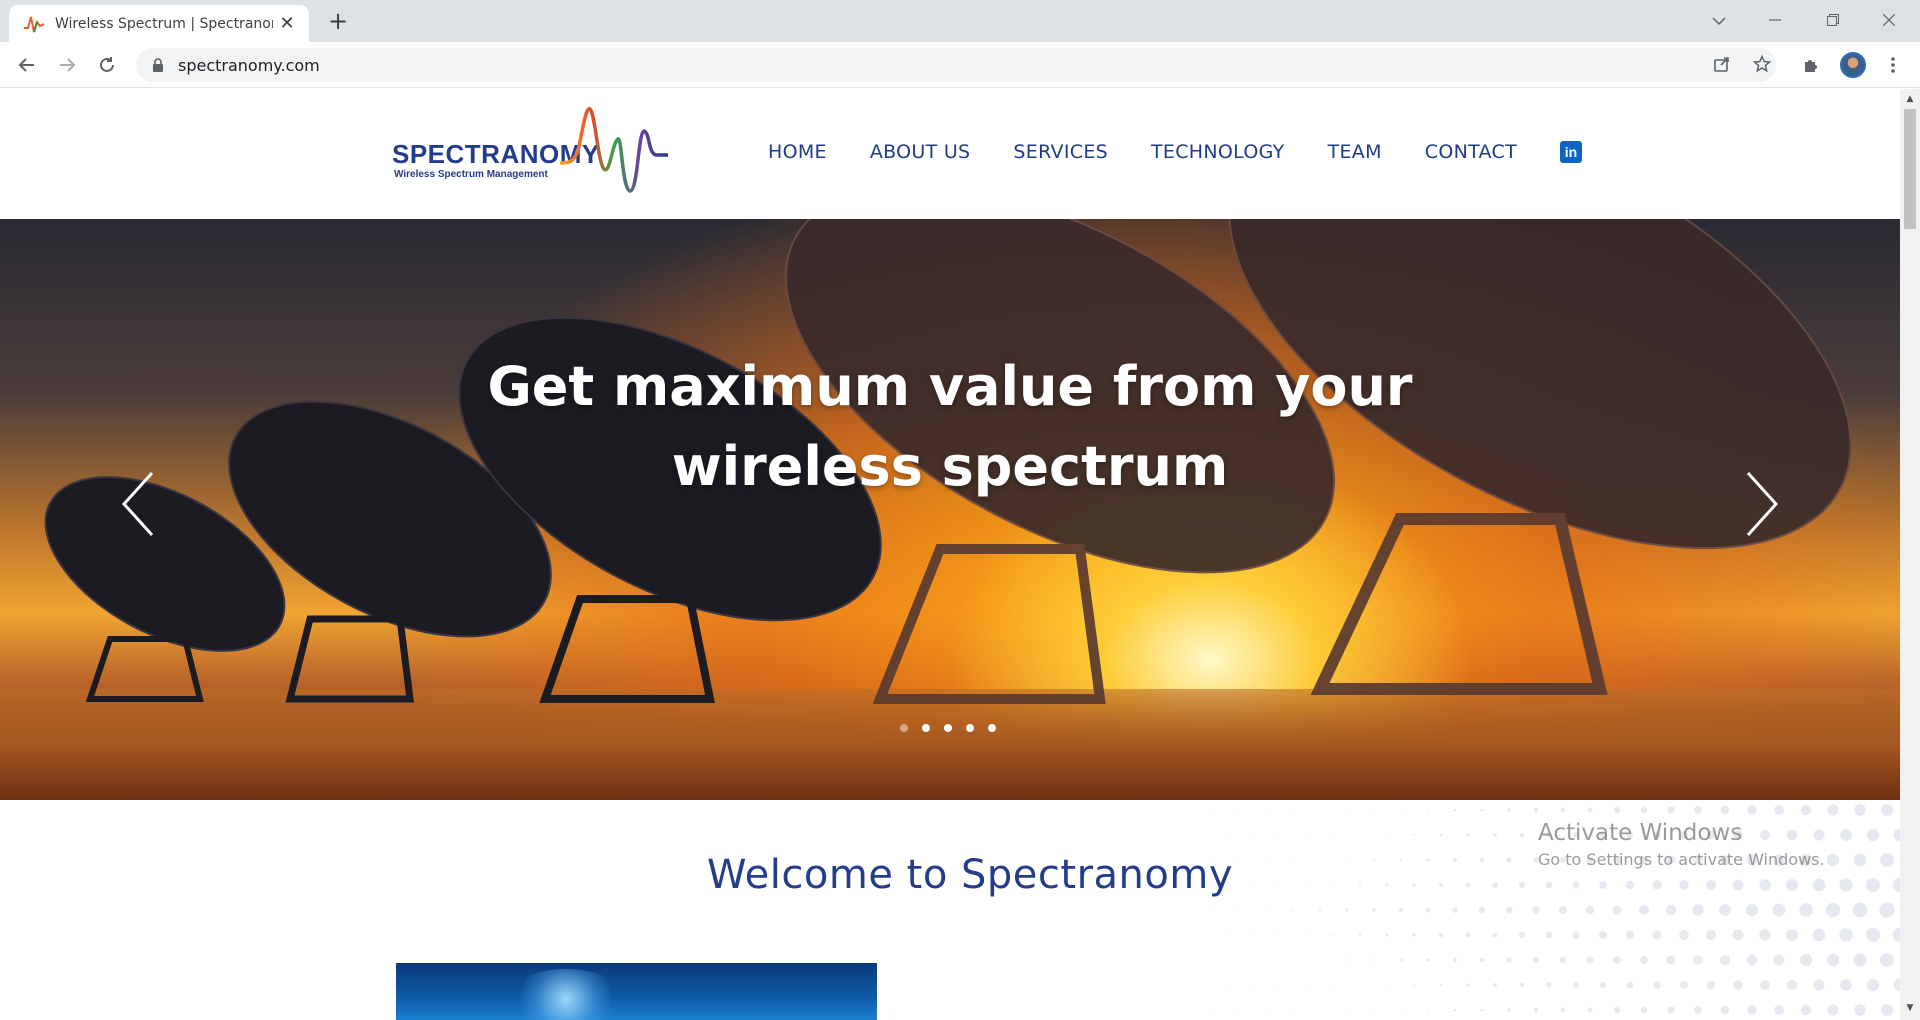 The image size is (1920, 1020). What do you see at coordinates (107, 65) in the screenshot?
I see `reload-icon` at bounding box center [107, 65].